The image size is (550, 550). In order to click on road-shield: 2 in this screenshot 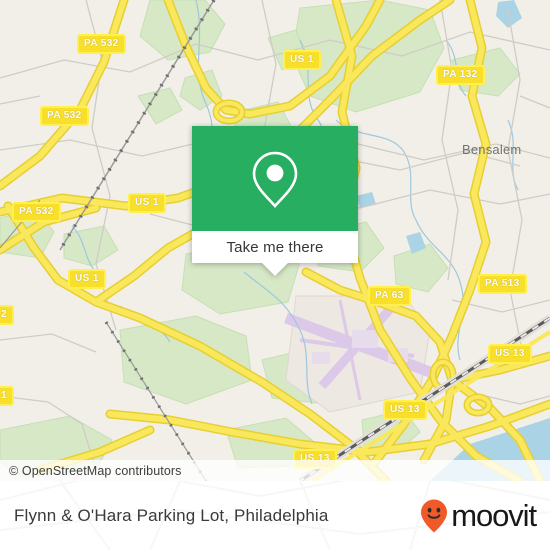, I will do `click(7, 315)`.